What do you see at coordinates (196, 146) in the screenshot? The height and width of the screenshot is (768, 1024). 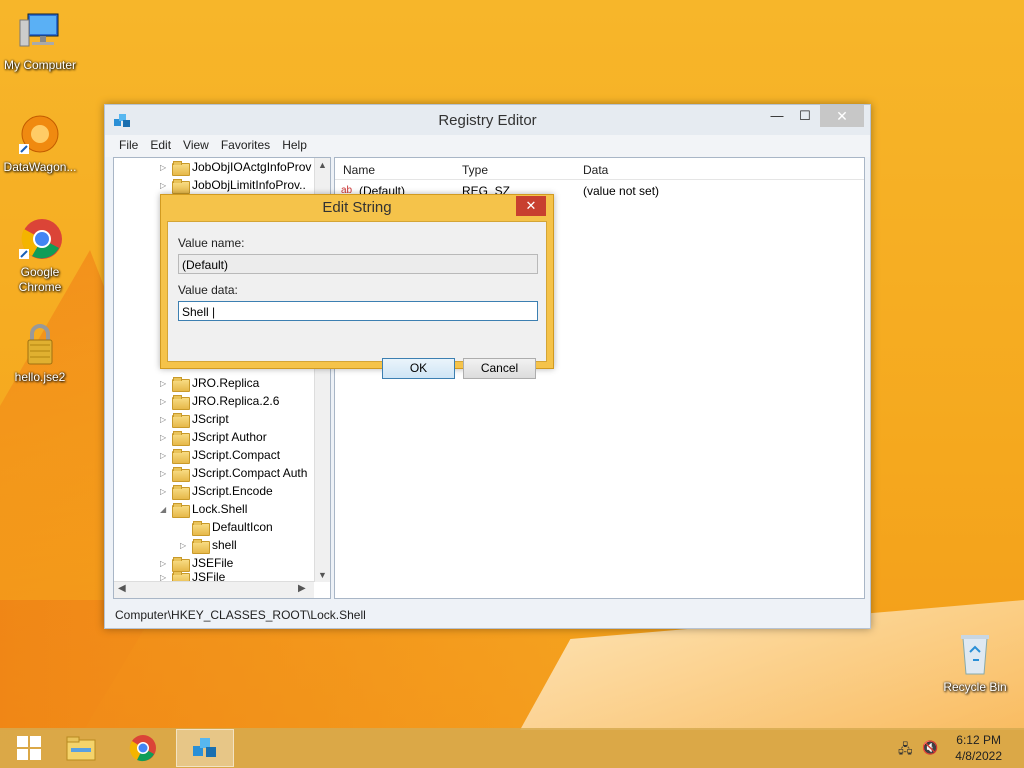 I see `menu-view: View` at bounding box center [196, 146].